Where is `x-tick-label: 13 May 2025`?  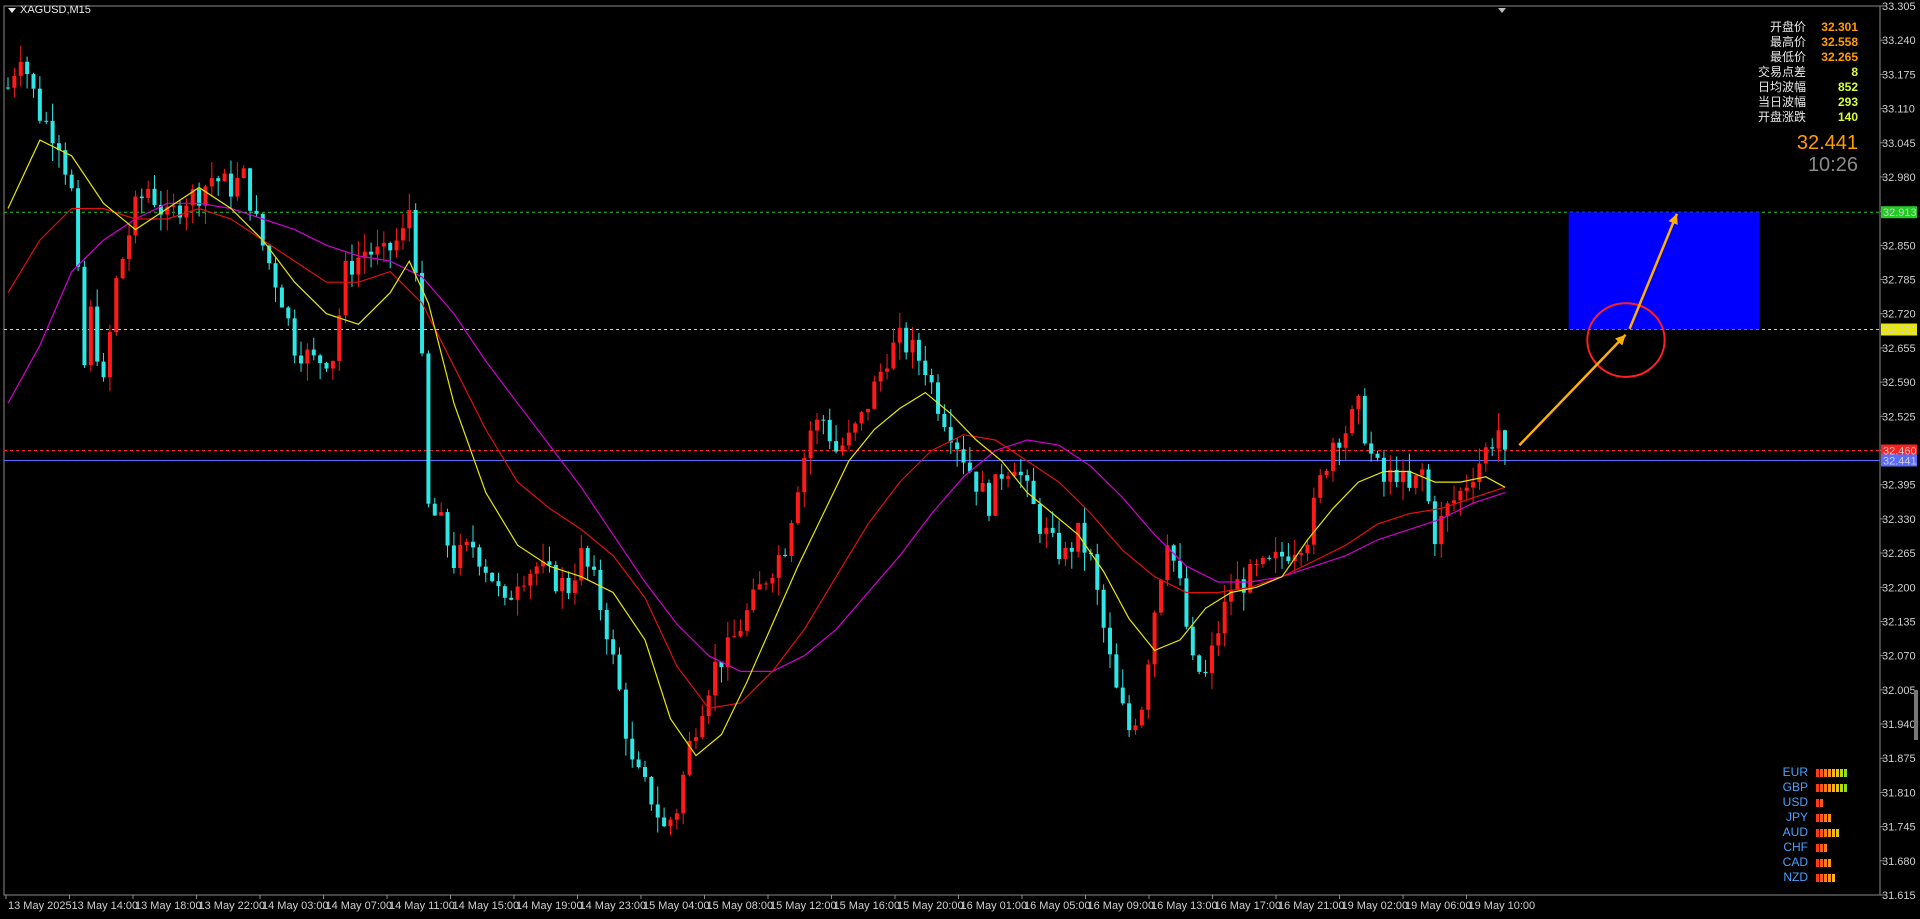
x-tick-label: 13 May 2025 is located at coordinates (40, 906).